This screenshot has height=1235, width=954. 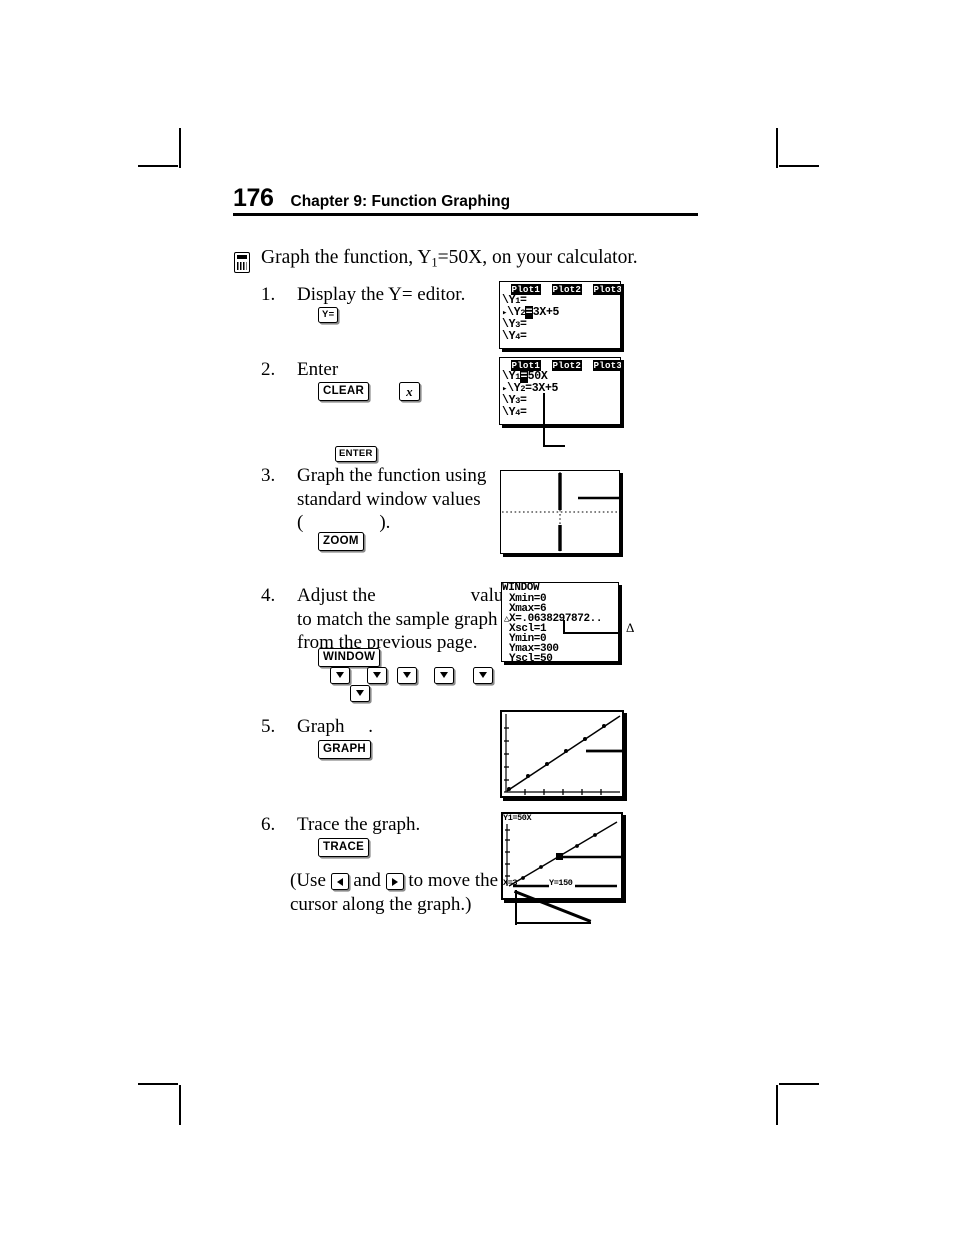 I want to click on step-2-enter-key: ENTER, so click(x=356, y=454).